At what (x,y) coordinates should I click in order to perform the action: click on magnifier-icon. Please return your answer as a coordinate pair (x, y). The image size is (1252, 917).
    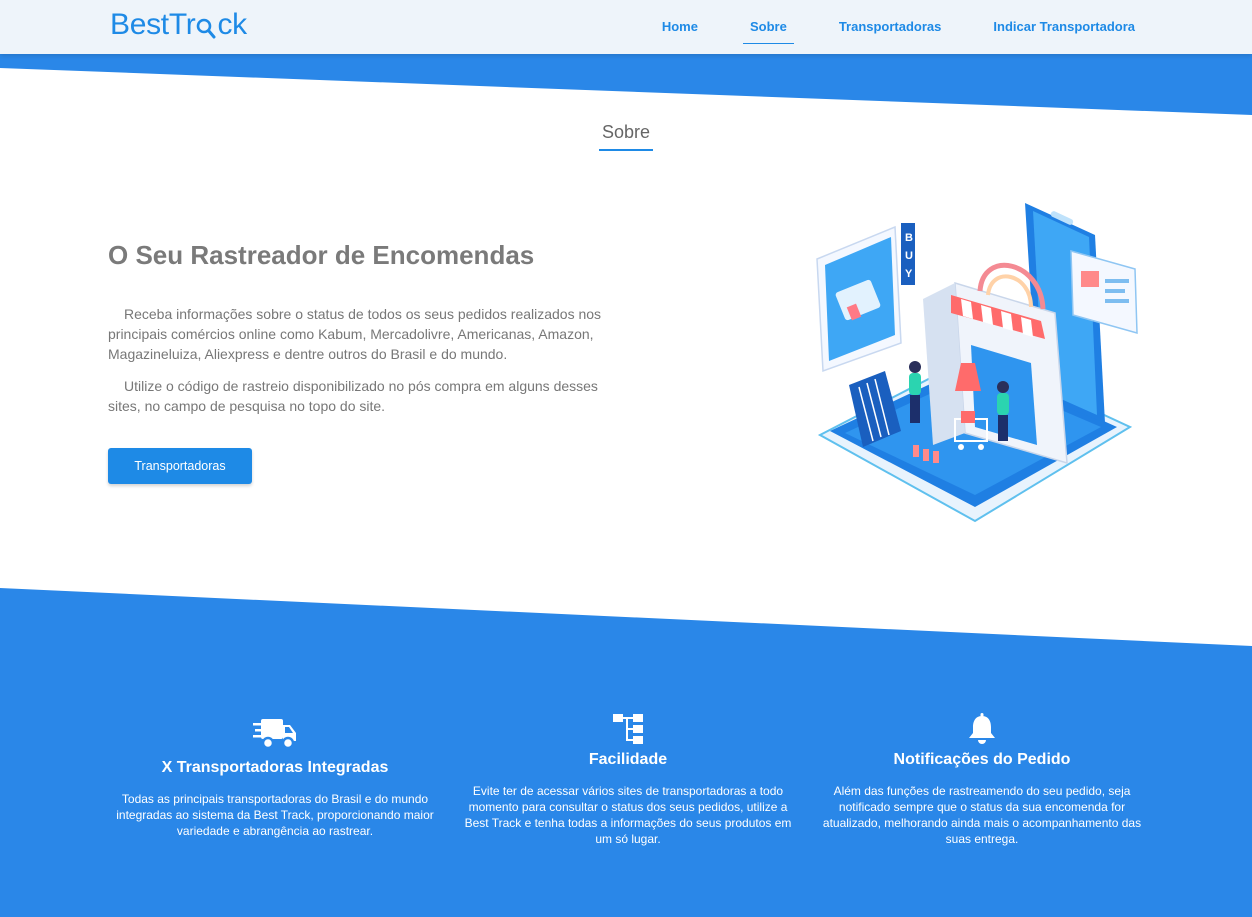
    Looking at the image, I should click on (206, 25).